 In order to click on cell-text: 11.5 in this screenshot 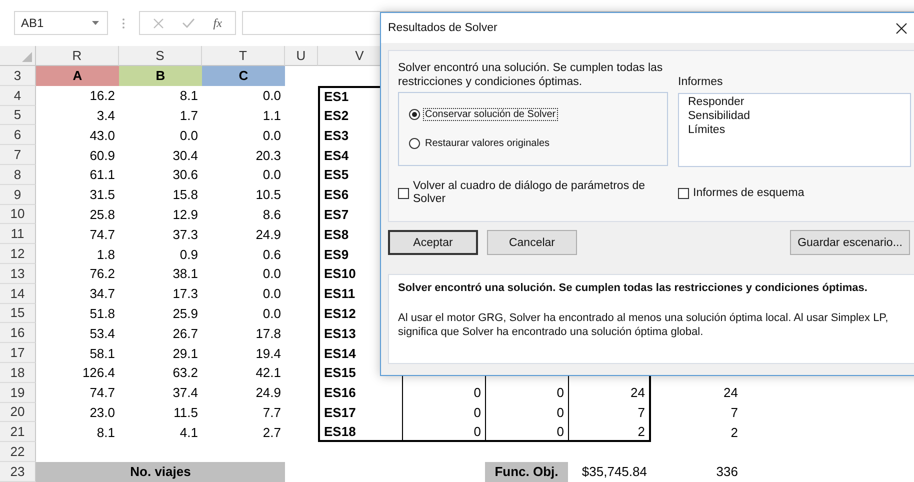, I will do `click(186, 412)`.